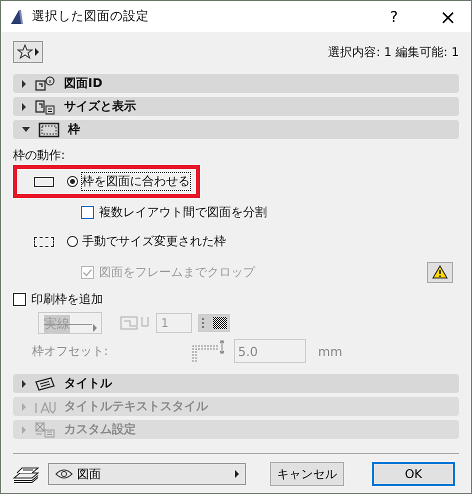 This screenshot has height=494, width=472. I want to click on window-title: 選択した図面の設定, so click(91, 16).